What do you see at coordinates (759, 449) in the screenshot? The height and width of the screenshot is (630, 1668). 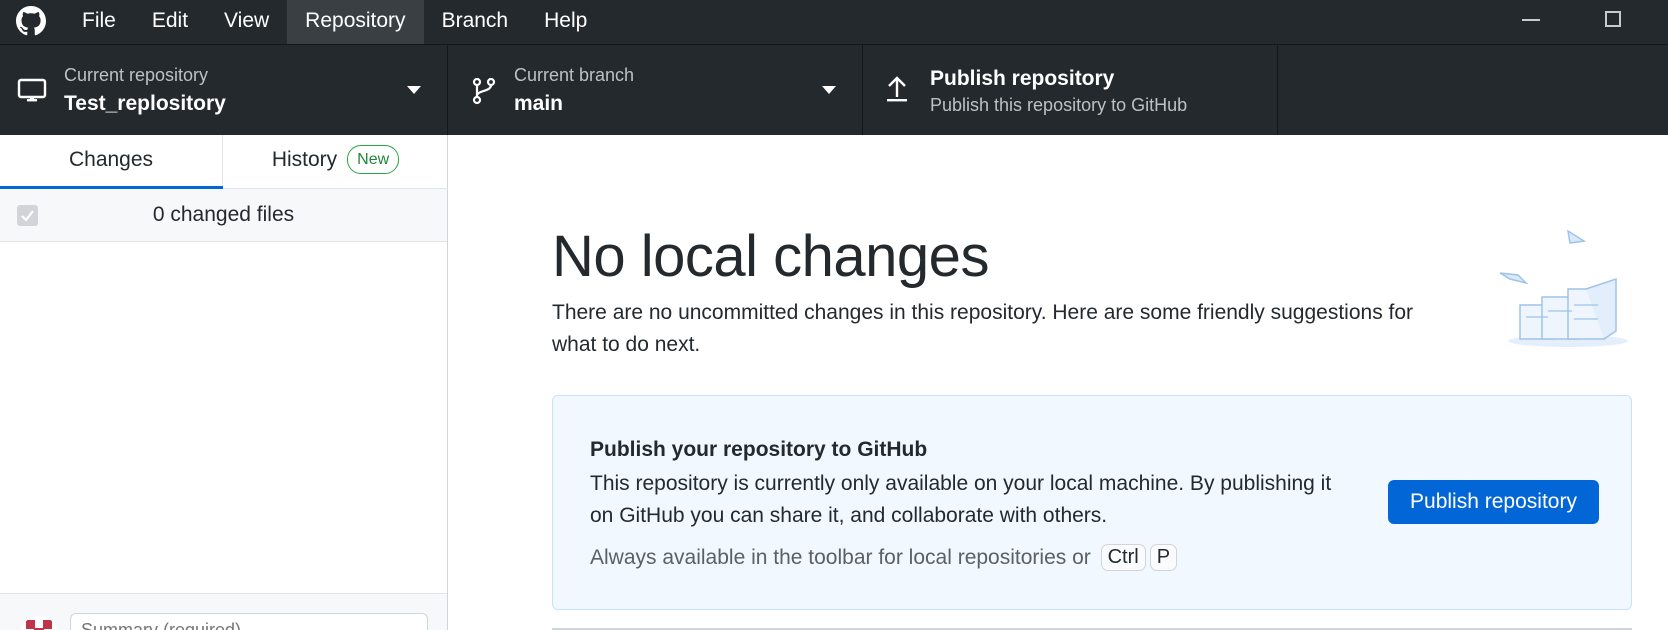 I see `publish-card-title: Publish your repository to GitHub` at bounding box center [759, 449].